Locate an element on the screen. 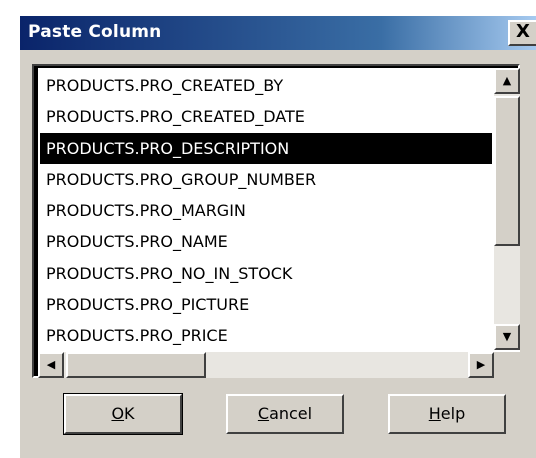 Image resolution: width=536 pixels, height=458 pixels. help-mnemonic: H is located at coordinates (434, 413).